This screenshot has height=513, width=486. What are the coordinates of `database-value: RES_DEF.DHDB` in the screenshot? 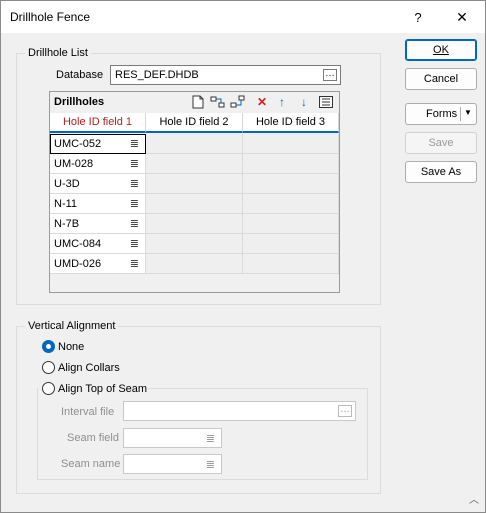 It's located at (157, 75).